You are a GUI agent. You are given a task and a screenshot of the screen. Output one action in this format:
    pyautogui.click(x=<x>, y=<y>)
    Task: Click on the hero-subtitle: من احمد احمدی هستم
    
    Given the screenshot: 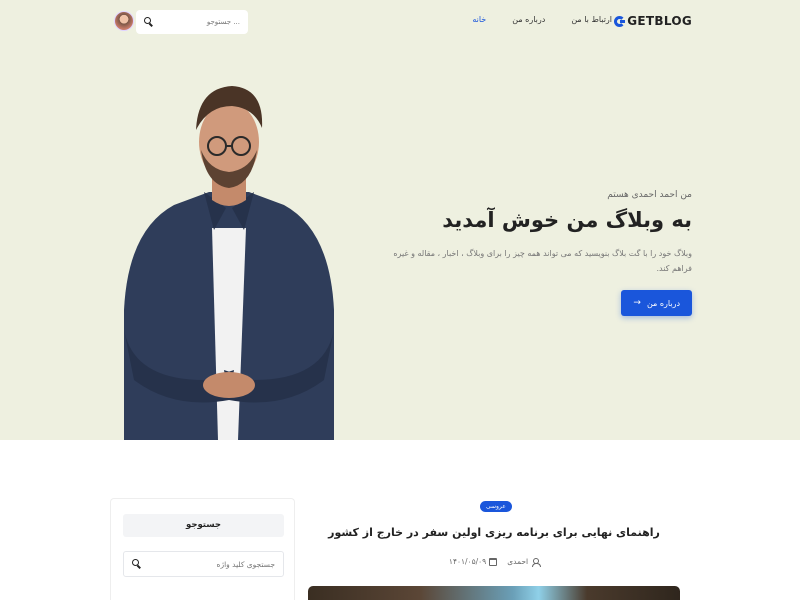 What is the action you would take?
    pyautogui.click(x=649, y=195)
    